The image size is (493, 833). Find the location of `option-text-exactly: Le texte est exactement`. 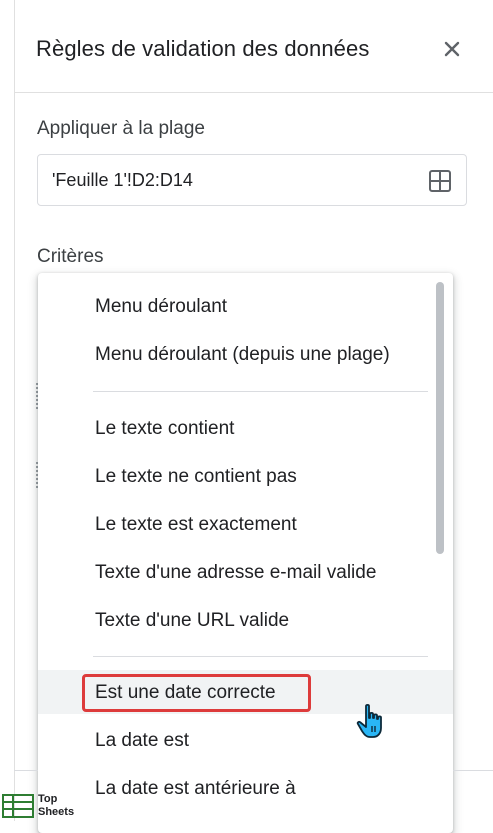

option-text-exactly: Le texte est exactement is located at coordinates (245, 524).